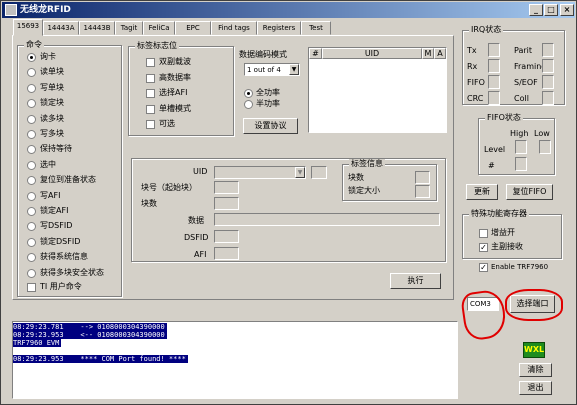  What do you see at coordinates (11, 10) in the screenshot?
I see `app-icon` at bounding box center [11, 10].